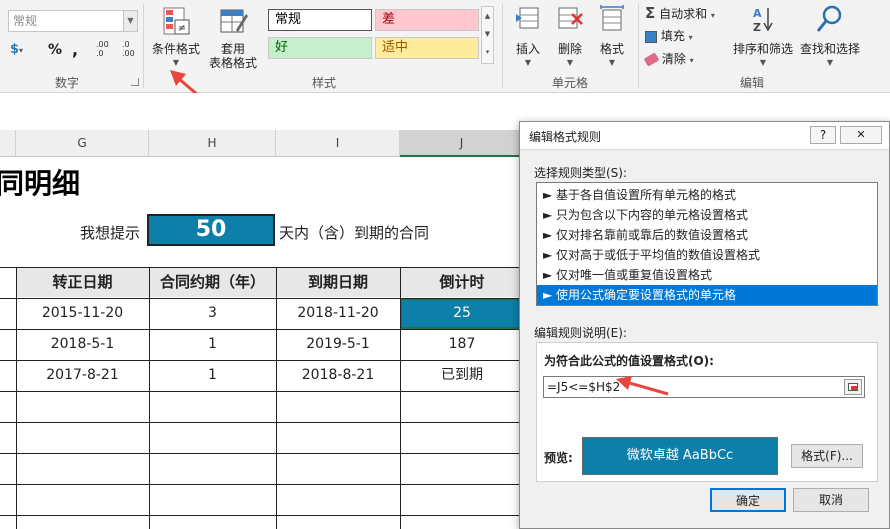 This screenshot has height=529, width=890. I want to click on decrease-decimal-icon: .0 .00, so click(128, 49).